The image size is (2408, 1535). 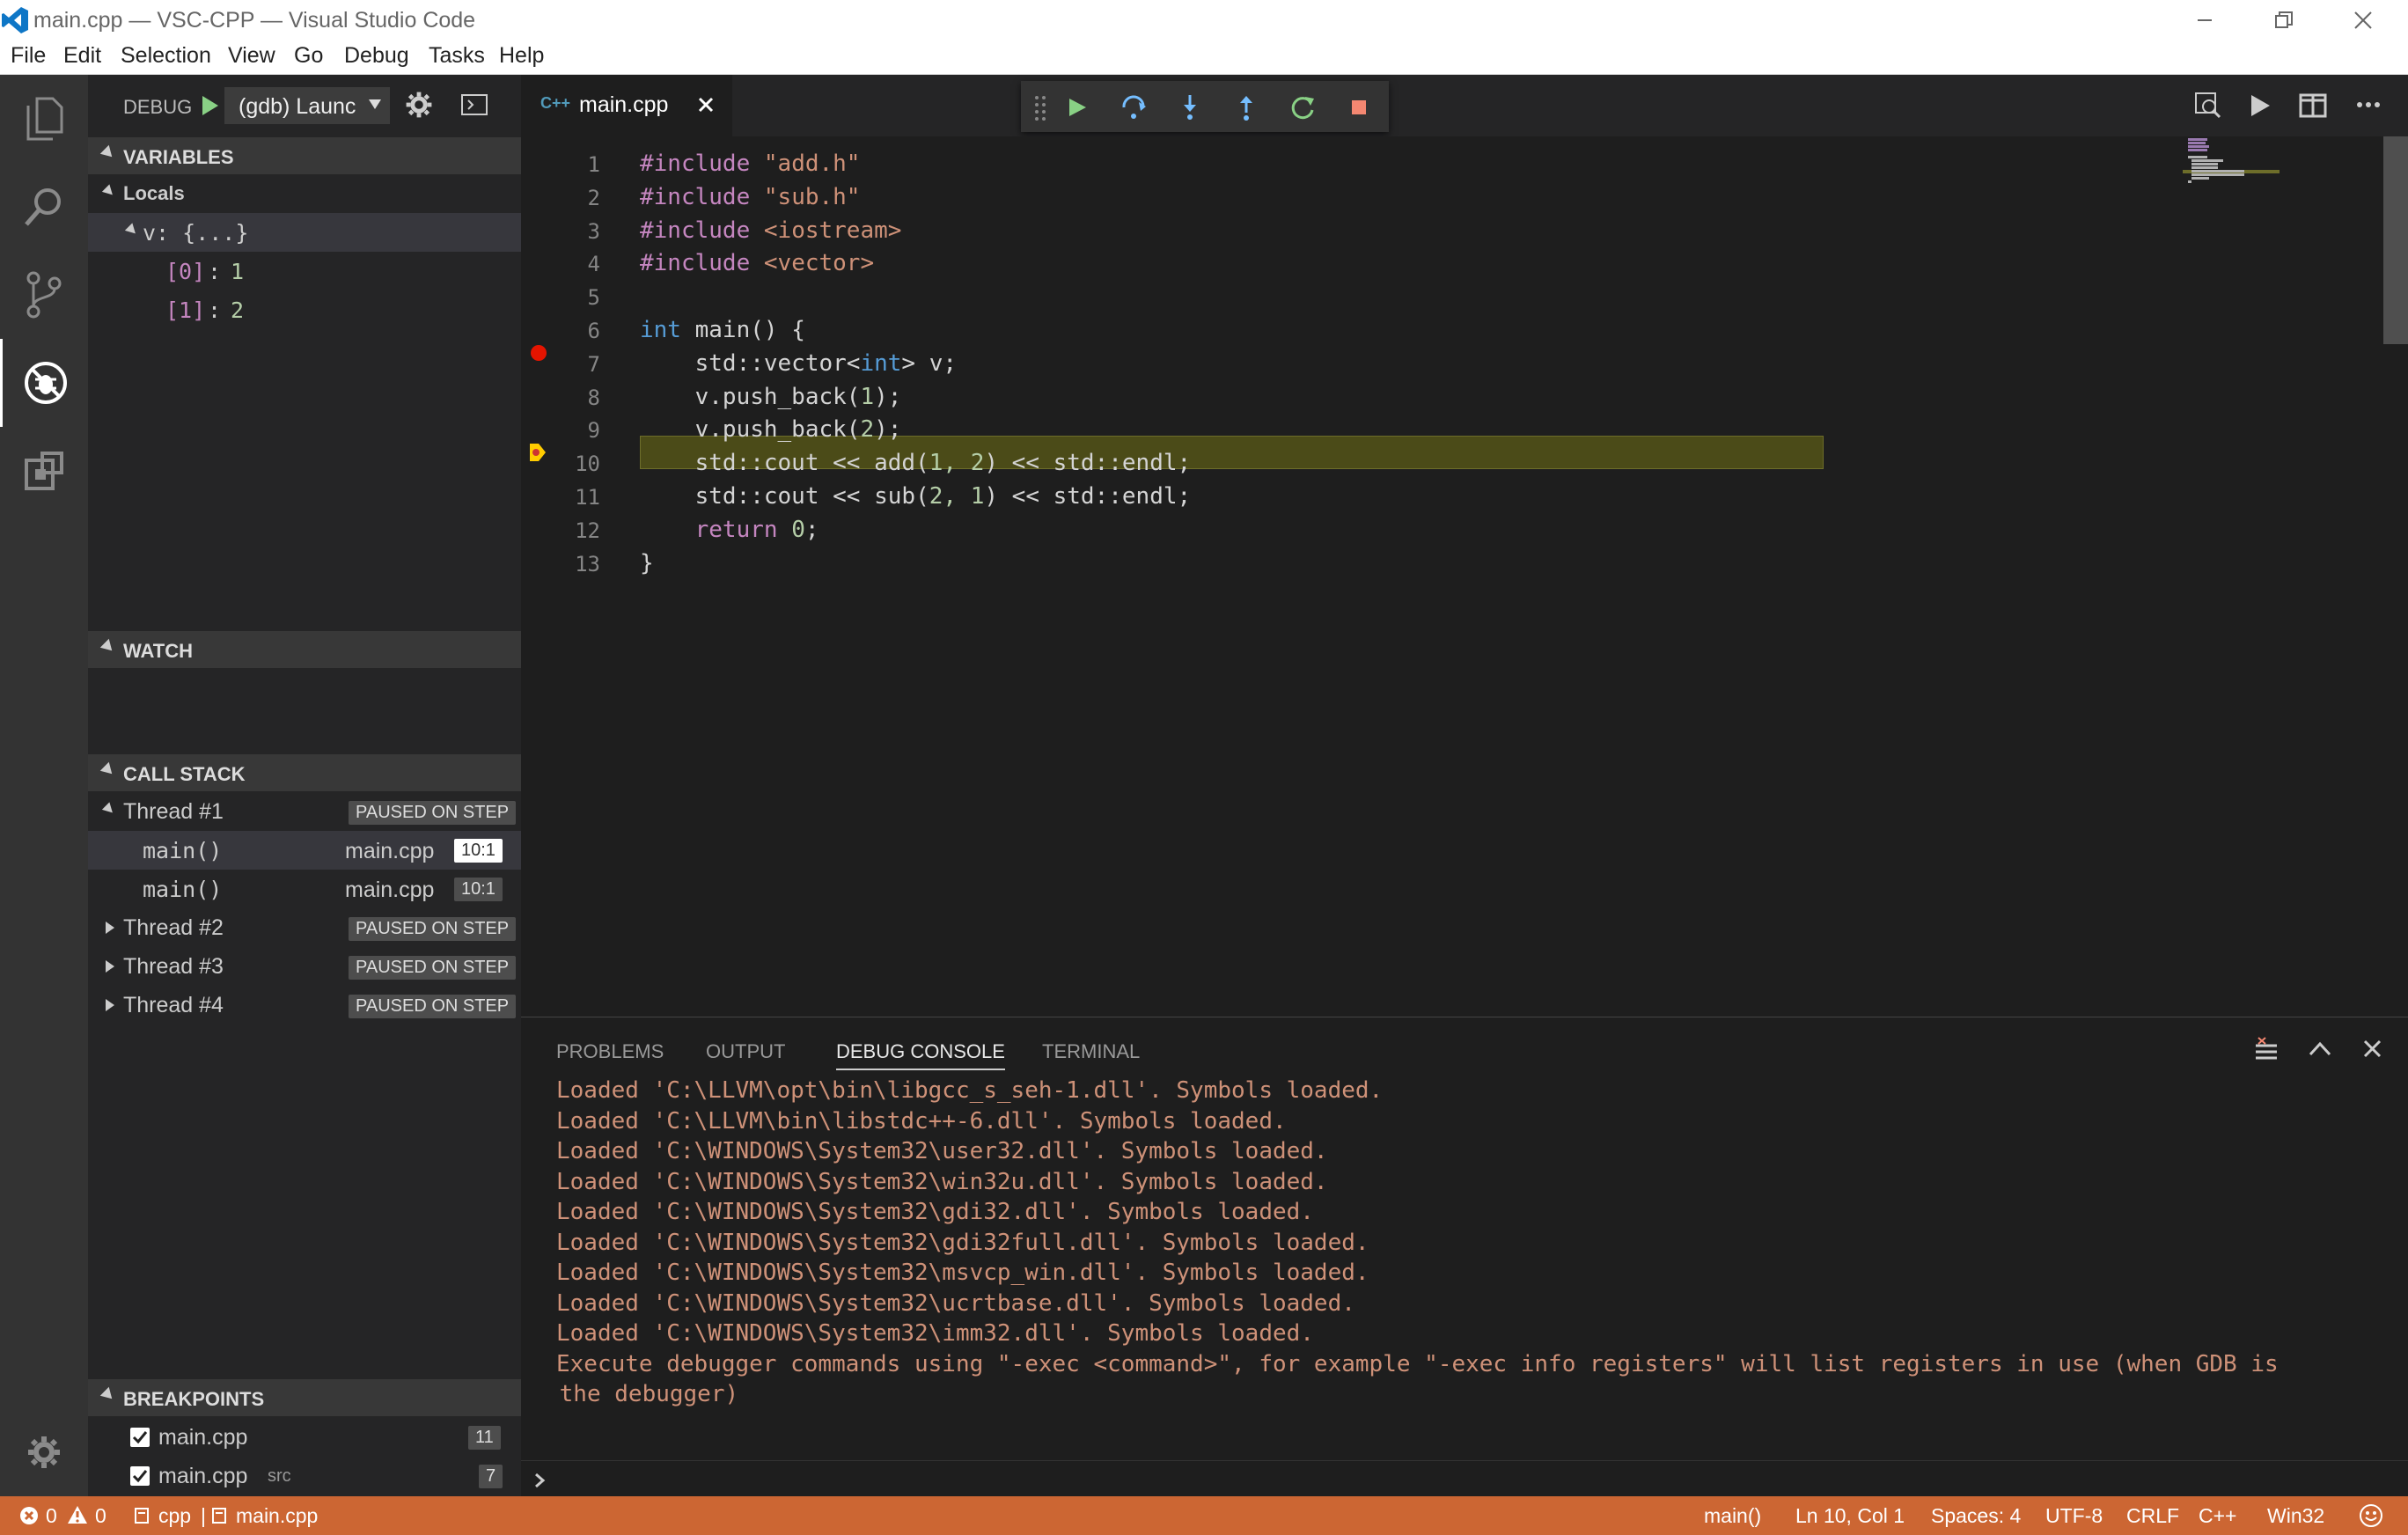 I want to click on thread-row: Thread #3 PAUSED ON STEP, so click(x=304, y=966).